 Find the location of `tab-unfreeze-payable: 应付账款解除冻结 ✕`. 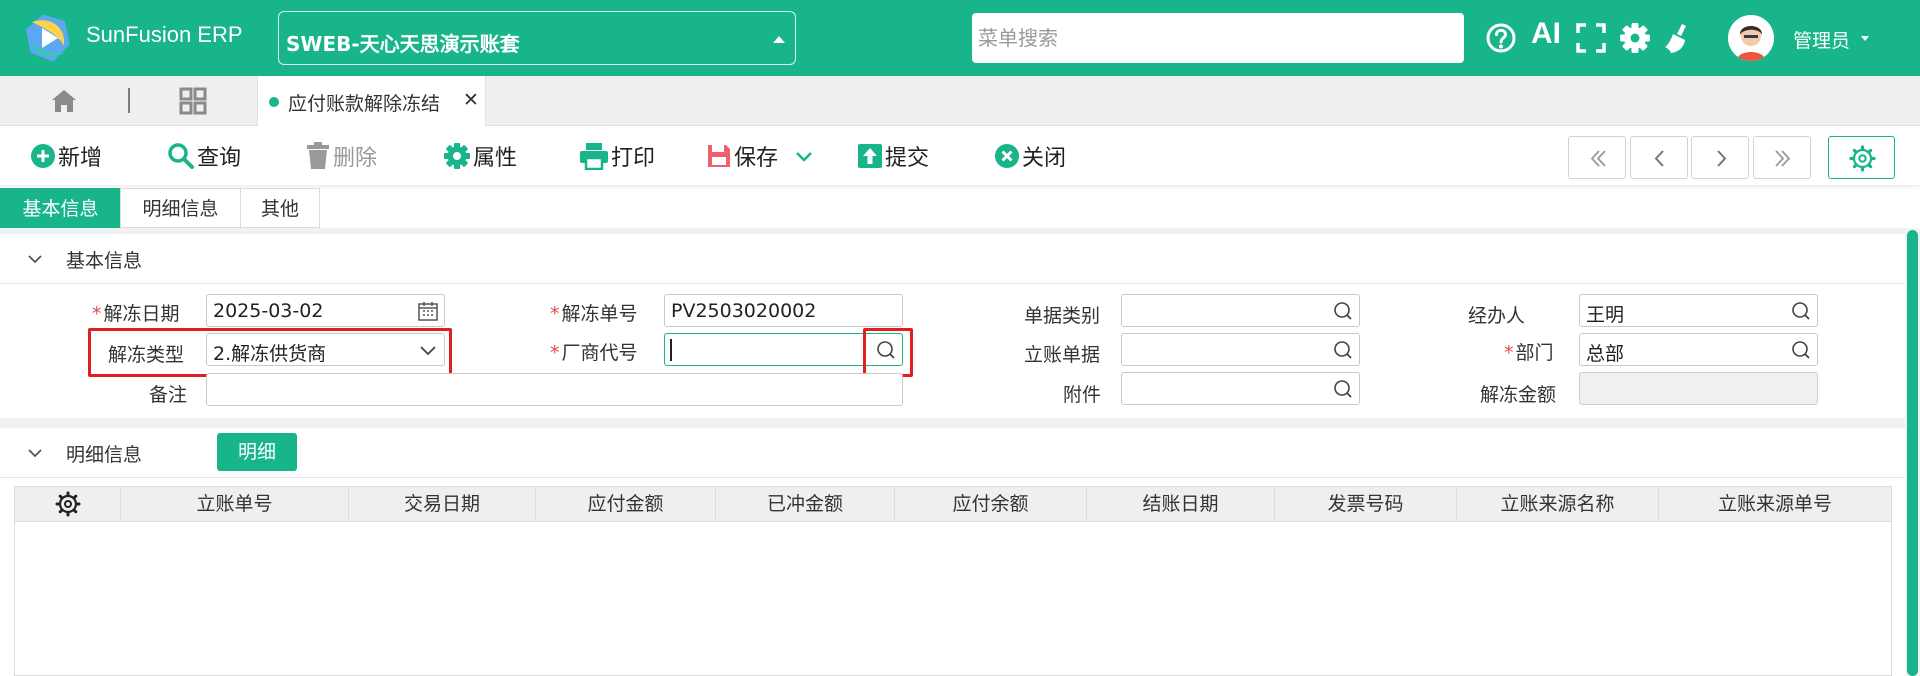

tab-unfreeze-payable: 应付账款解除冻结 ✕ is located at coordinates (371, 101).